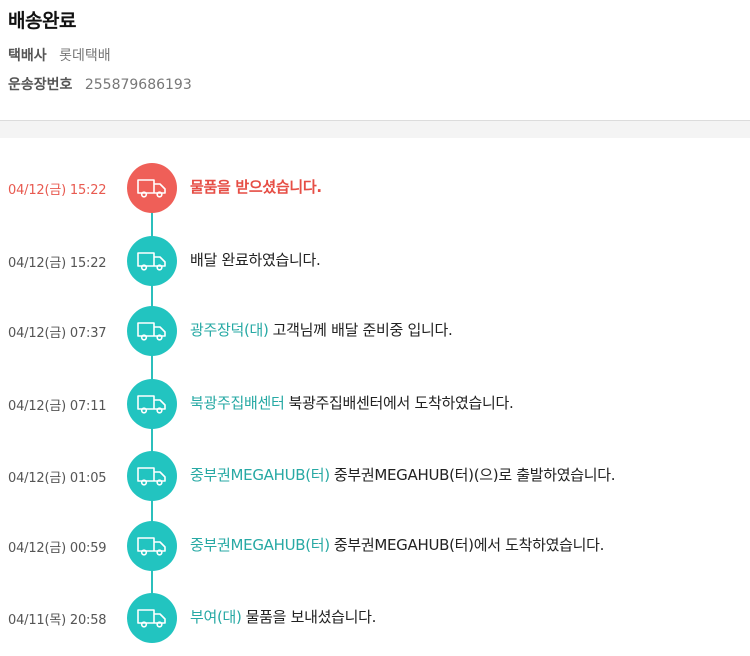 The height and width of the screenshot is (656, 750). What do you see at coordinates (138, 85) in the screenshot?
I see `tracking-number-value: 255879686193` at bounding box center [138, 85].